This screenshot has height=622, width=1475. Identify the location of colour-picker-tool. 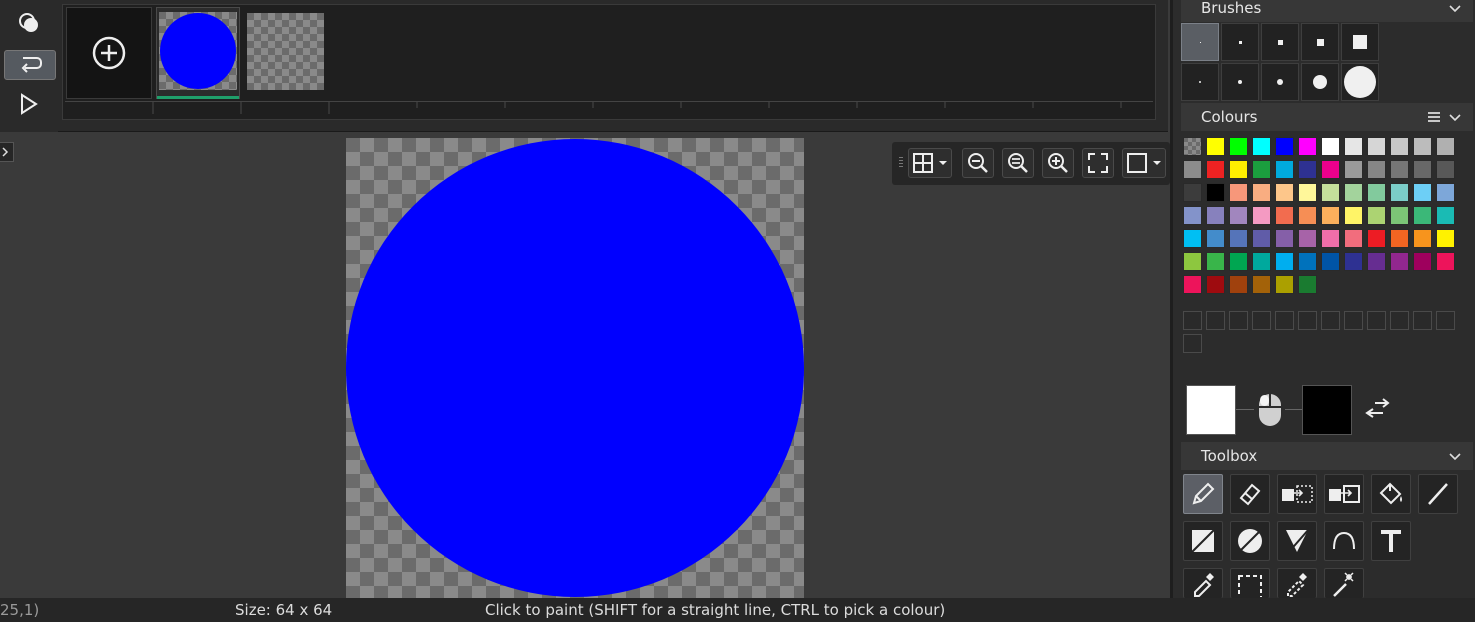
(1203, 583).